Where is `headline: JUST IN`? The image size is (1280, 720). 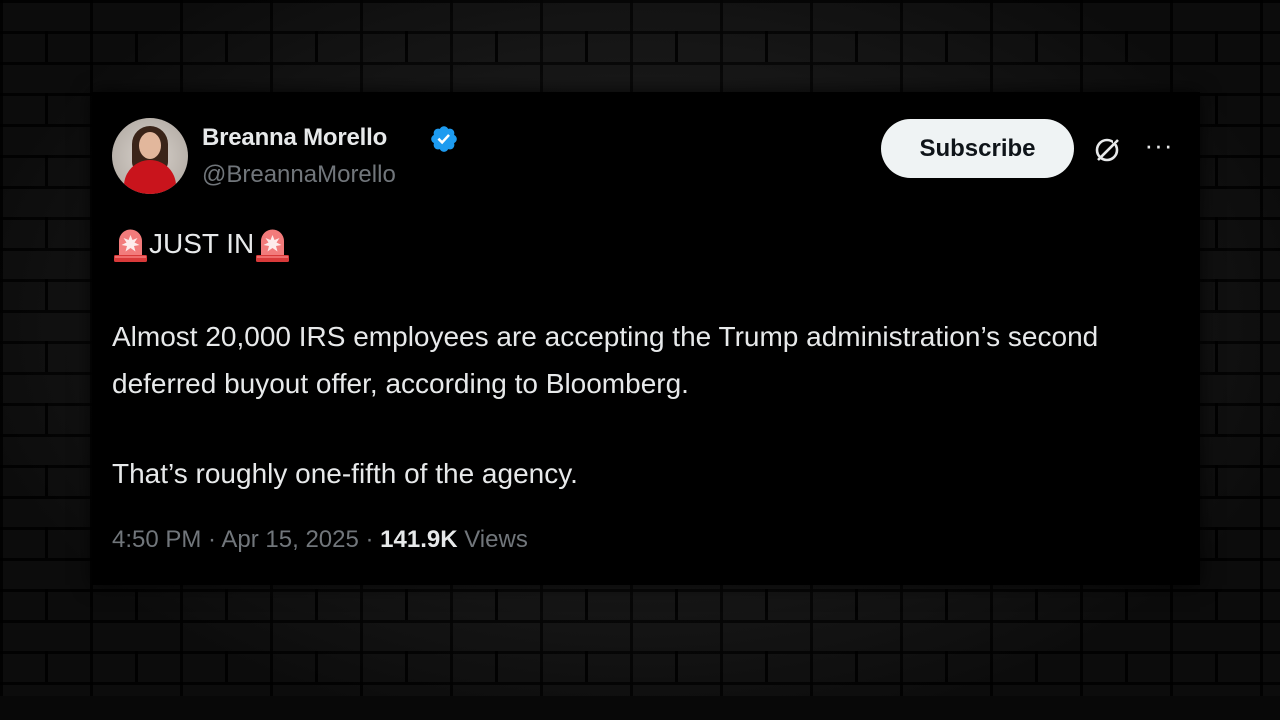
headline: JUST IN is located at coordinates (201, 244).